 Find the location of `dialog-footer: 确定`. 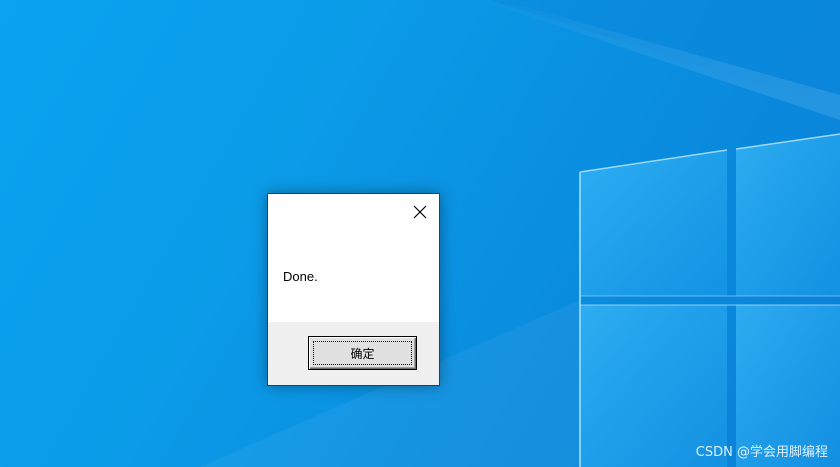

dialog-footer: 确定 is located at coordinates (353, 353).